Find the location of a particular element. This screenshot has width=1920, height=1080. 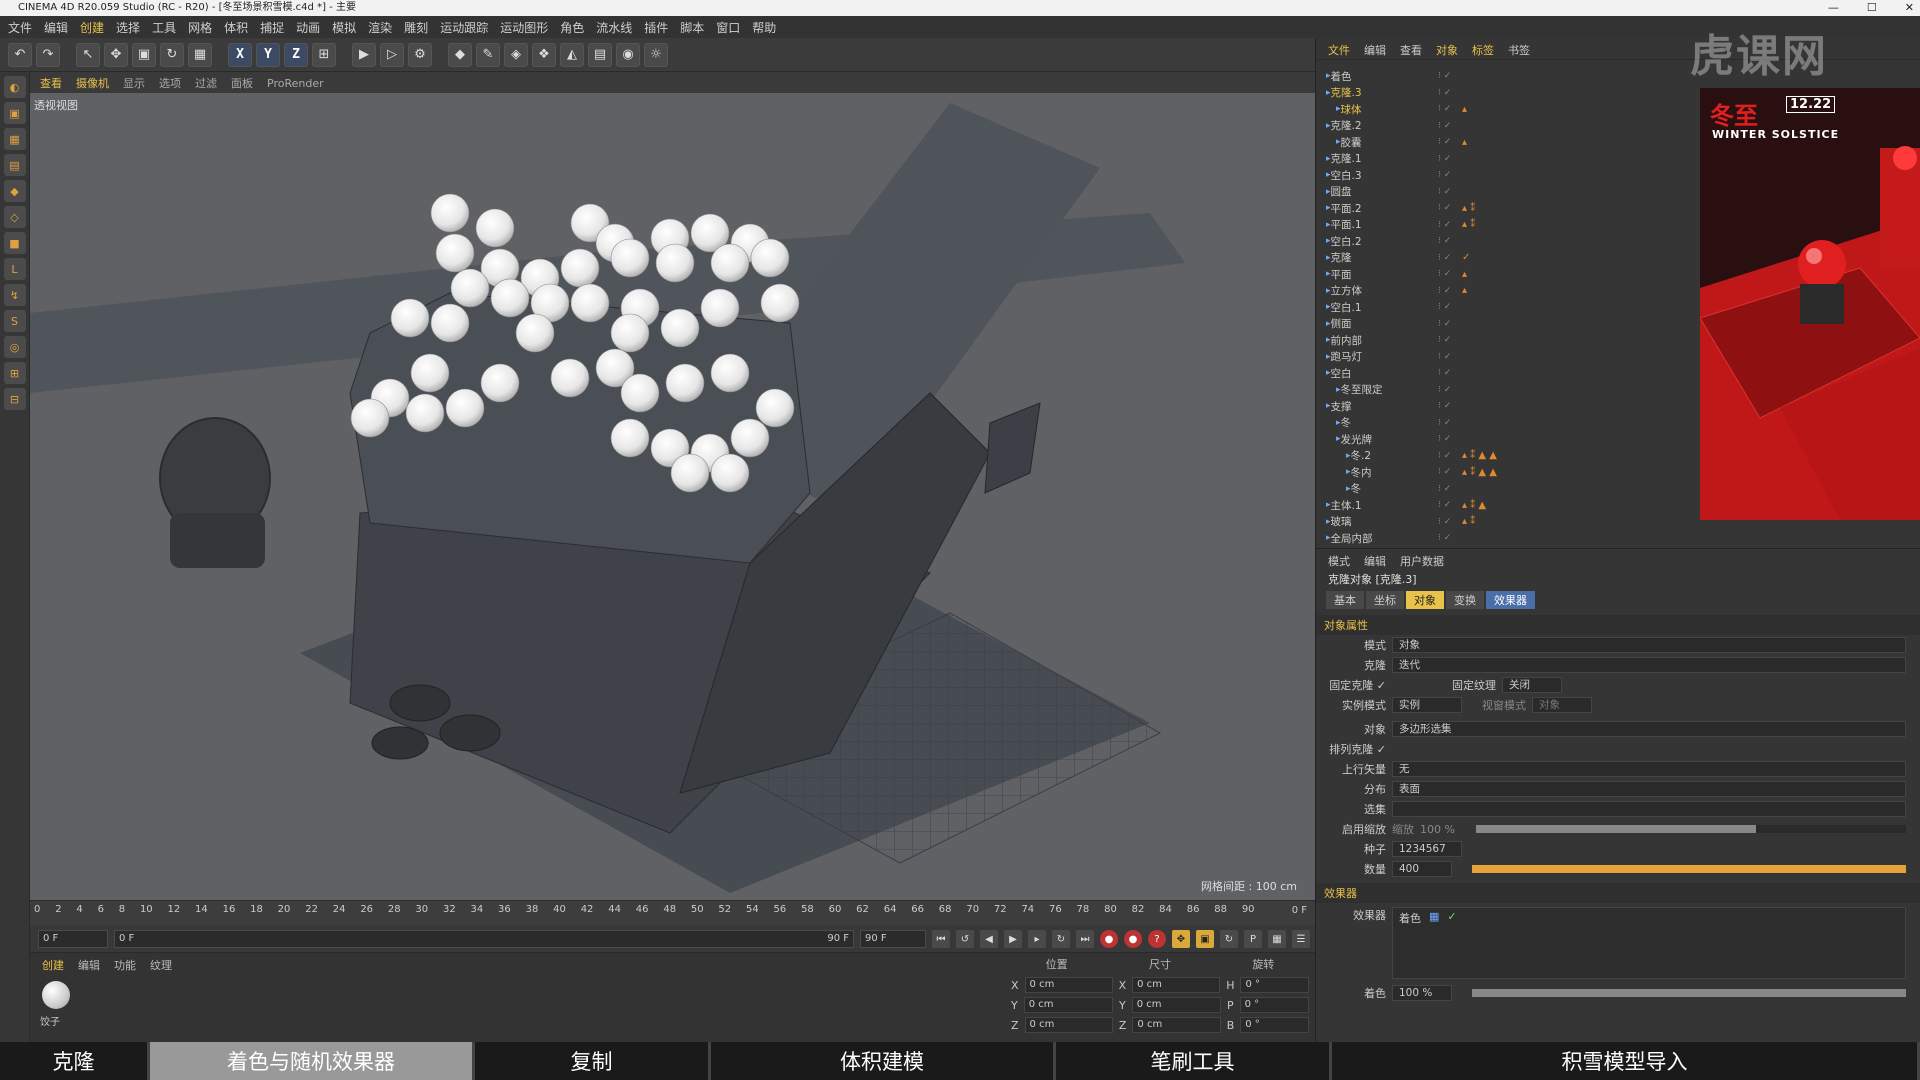

viewport-menu-item: ProRender is located at coordinates (295, 83).